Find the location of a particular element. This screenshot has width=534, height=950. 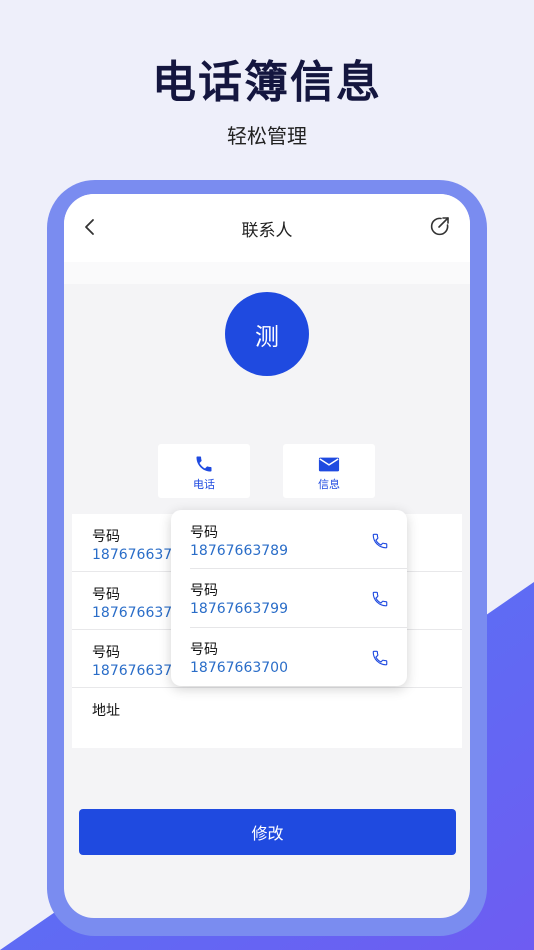

message-action-button: 信息 is located at coordinates (329, 471).